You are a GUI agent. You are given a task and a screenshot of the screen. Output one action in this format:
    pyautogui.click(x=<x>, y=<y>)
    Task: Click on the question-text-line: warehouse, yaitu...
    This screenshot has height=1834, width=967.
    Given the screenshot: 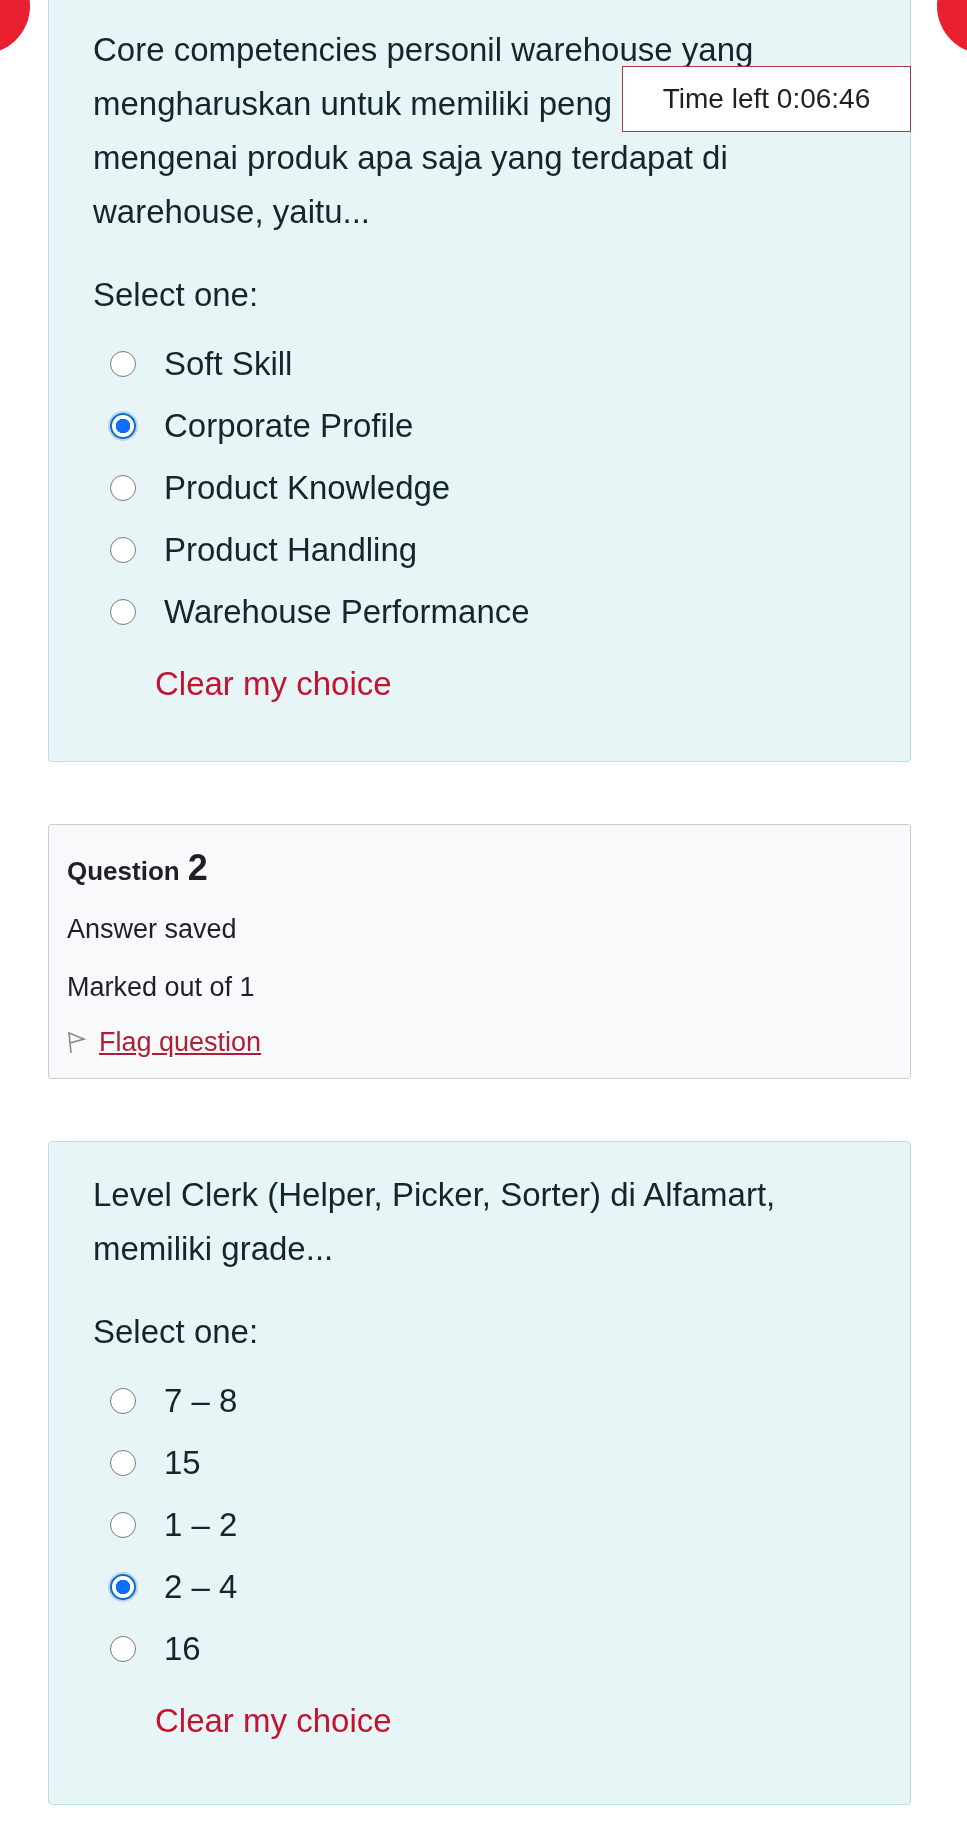 What is the action you would take?
    pyautogui.click(x=231, y=211)
    